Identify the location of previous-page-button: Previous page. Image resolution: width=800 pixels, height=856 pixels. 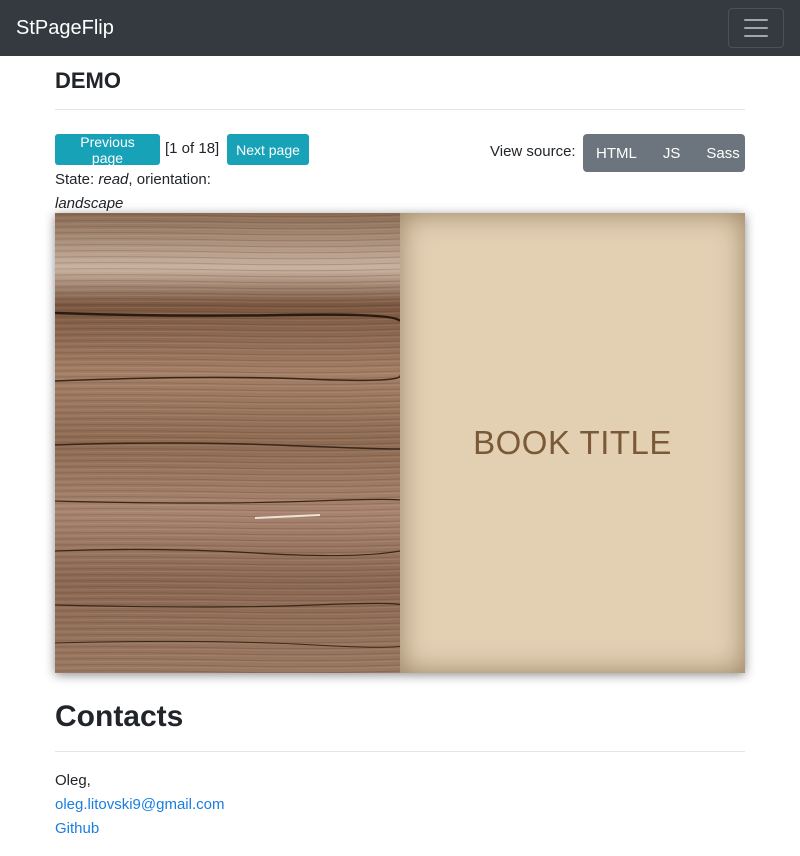
(107, 150).